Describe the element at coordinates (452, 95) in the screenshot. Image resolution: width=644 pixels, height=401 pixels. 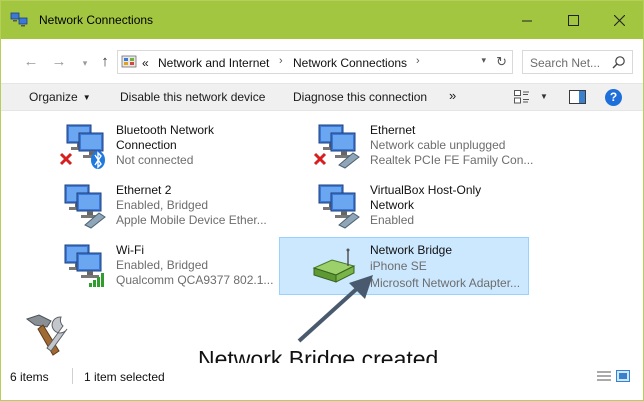
I see `more-commands-button: »` at that location.